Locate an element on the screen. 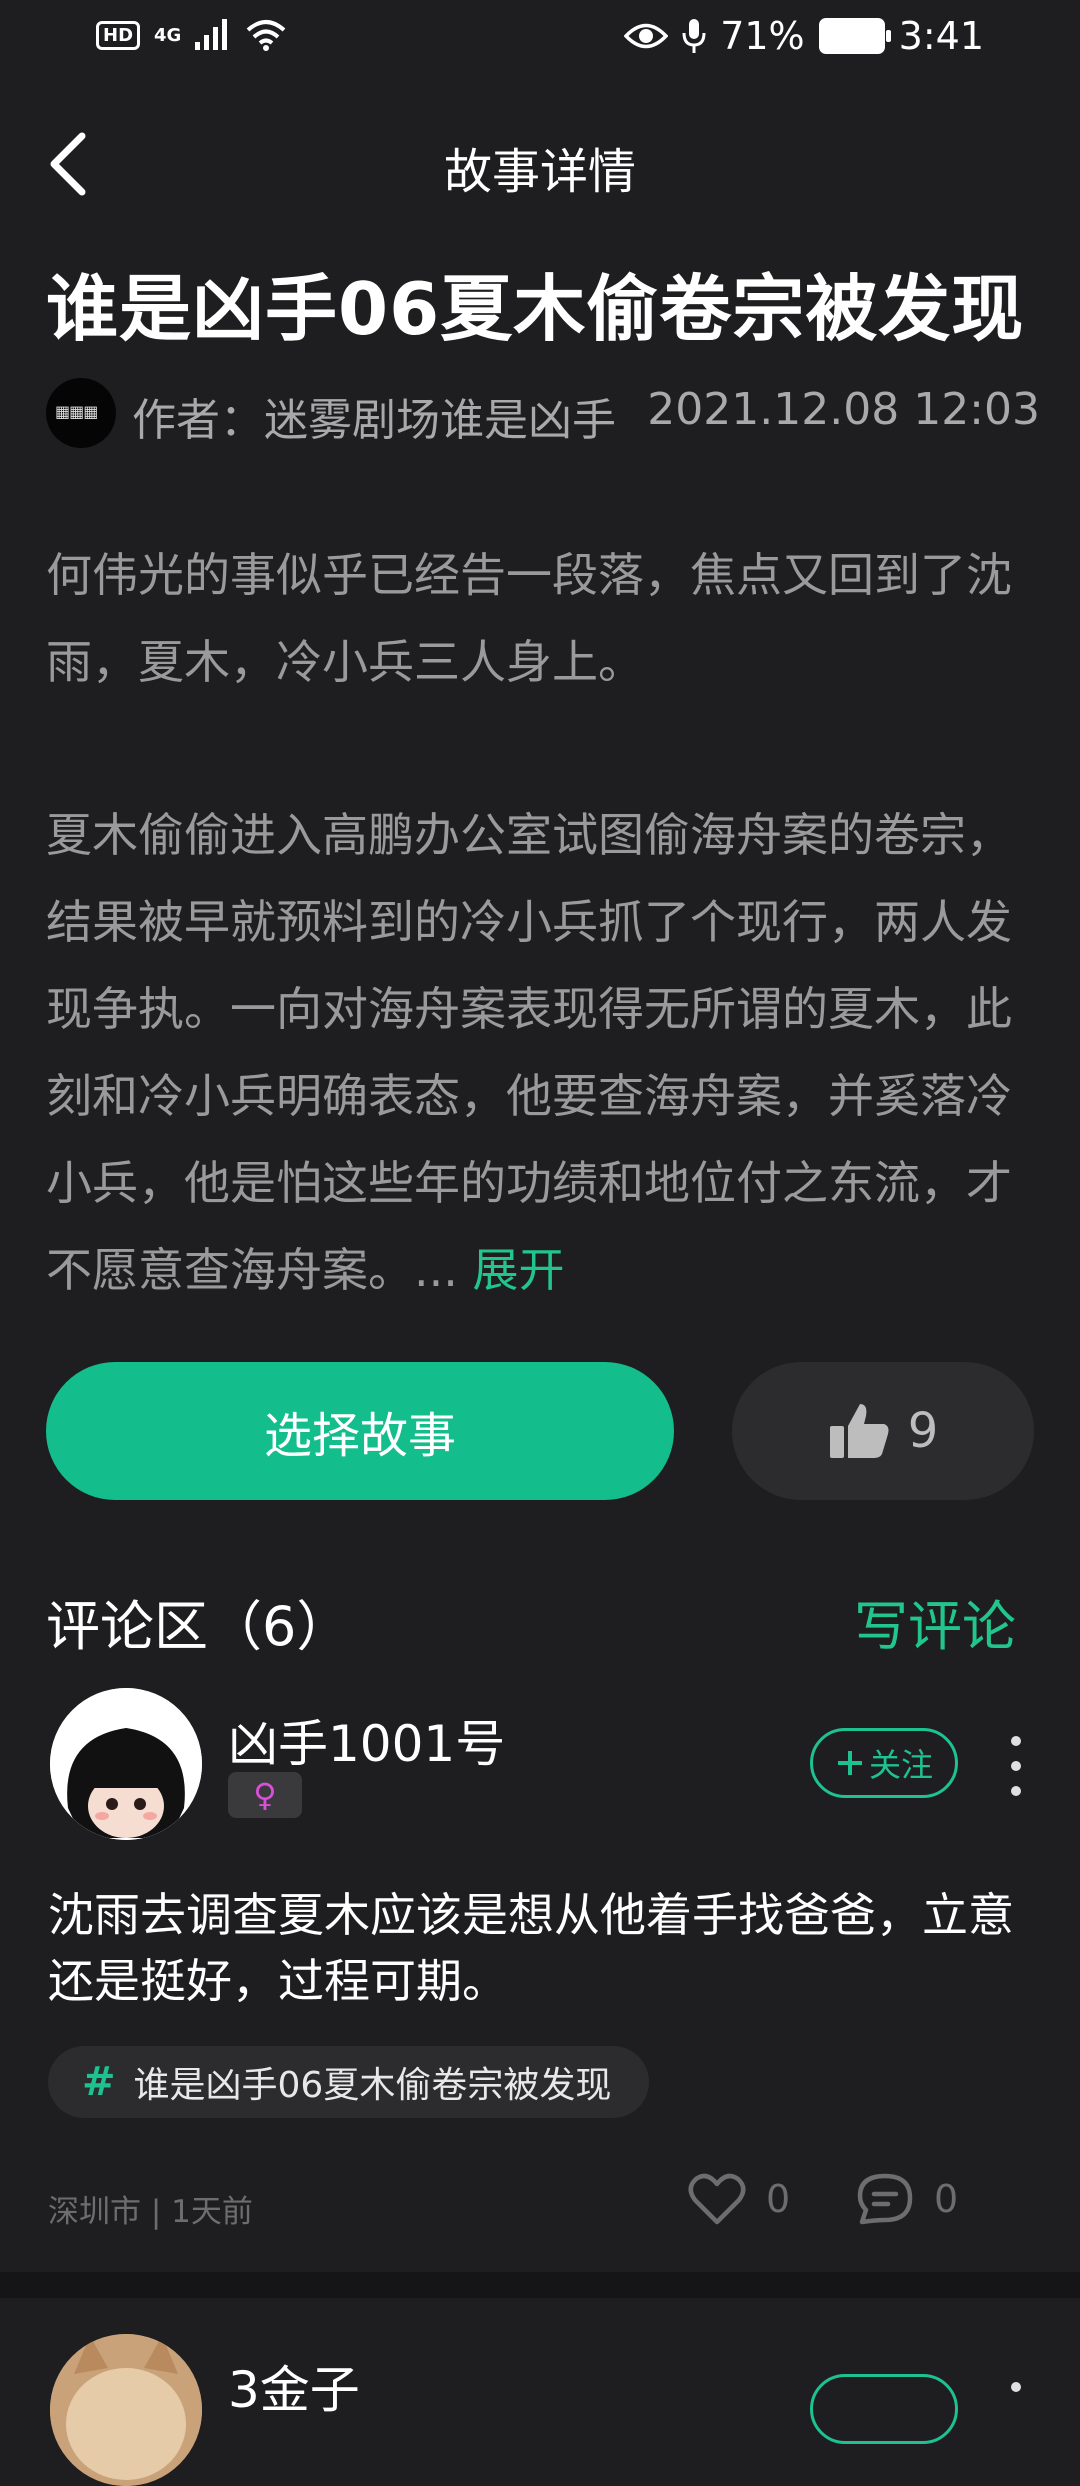 The height and width of the screenshot is (2486, 1080). comment-reply-button: 0 is located at coordinates (907, 2199).